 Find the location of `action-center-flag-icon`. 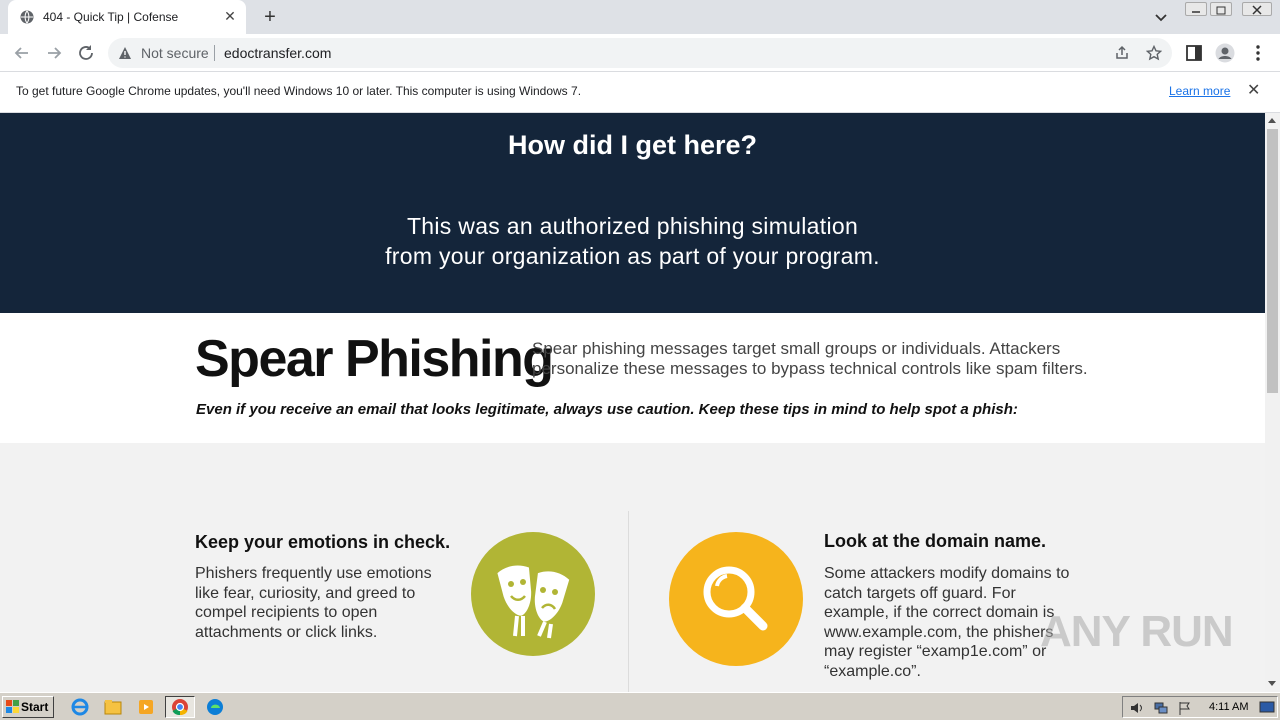

action-center-flag-icon is located at coordinates (1185, 708).